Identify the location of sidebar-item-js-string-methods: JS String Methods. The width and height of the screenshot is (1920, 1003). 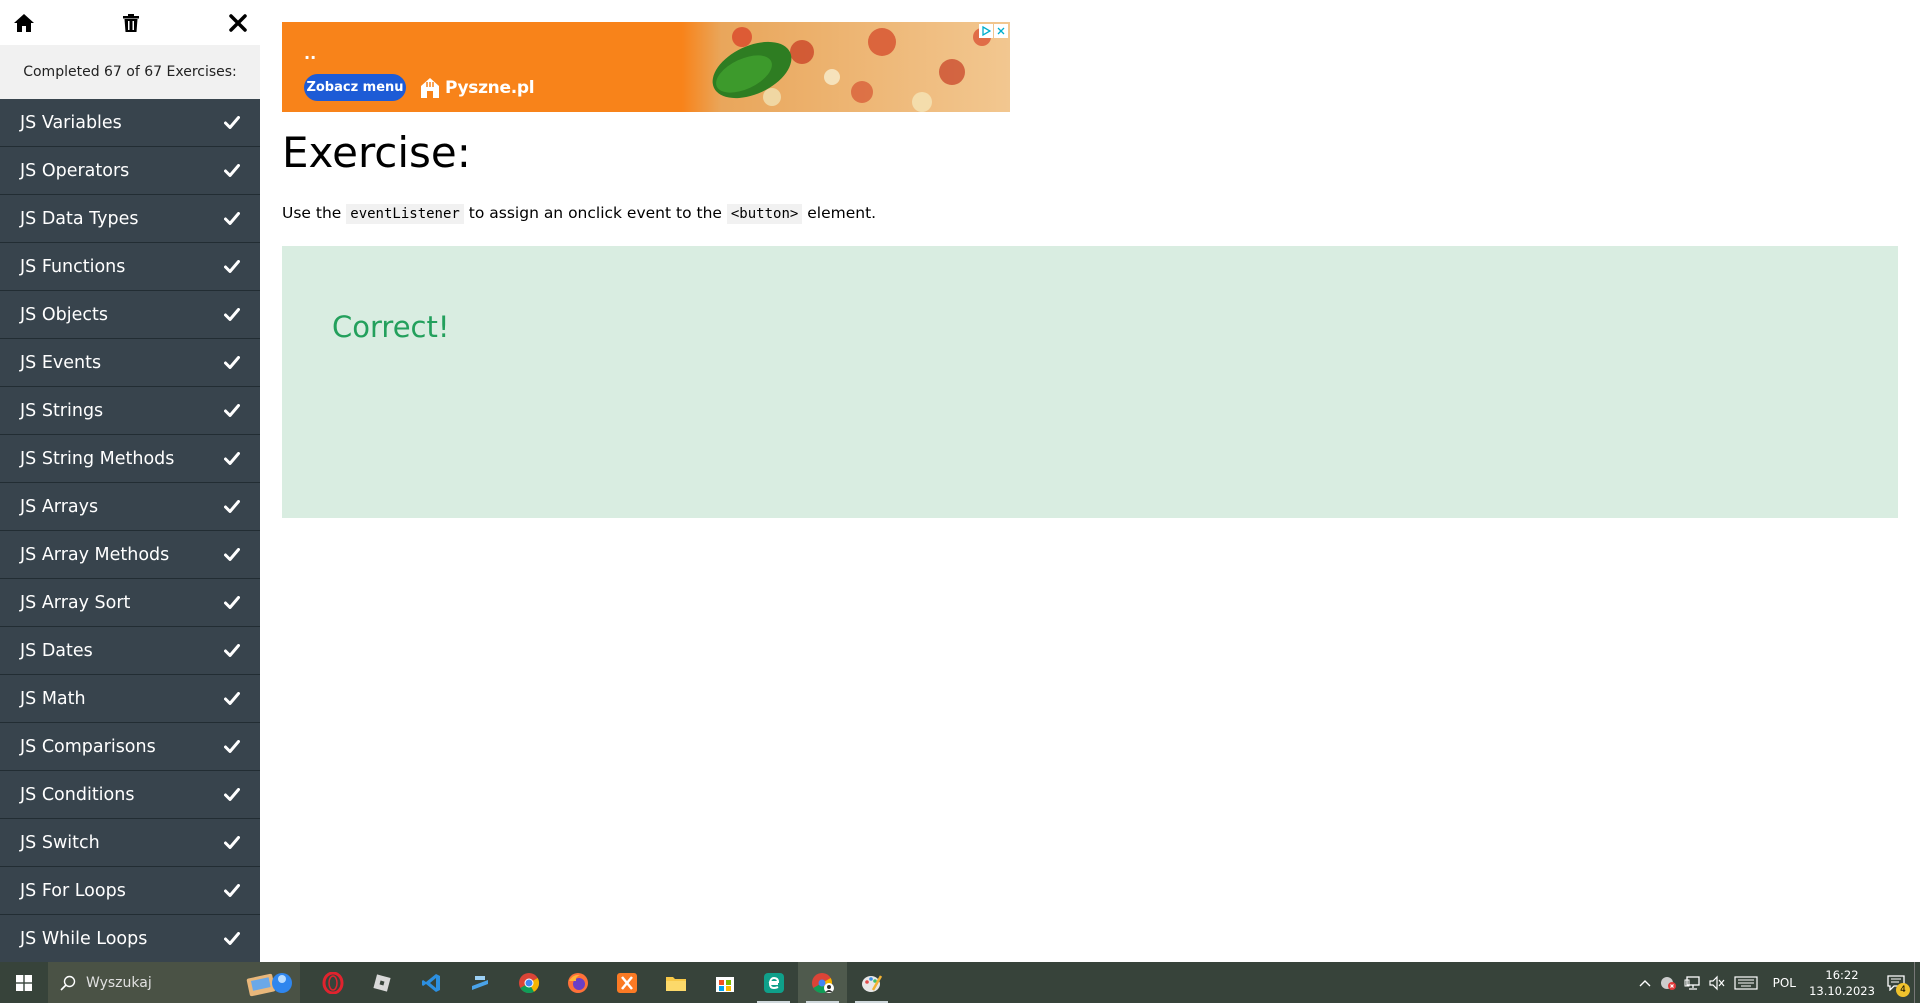
(130, 459).